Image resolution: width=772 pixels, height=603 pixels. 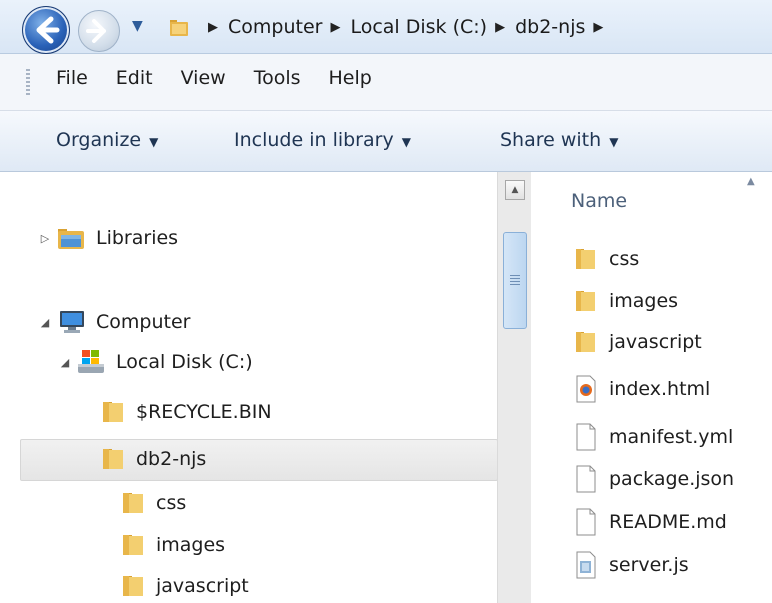 What do you see at coordinates (140, 28) in the screenshot?
I see `recent-pages-dropdown-icon: ▼` at bounding box center [140, 28].